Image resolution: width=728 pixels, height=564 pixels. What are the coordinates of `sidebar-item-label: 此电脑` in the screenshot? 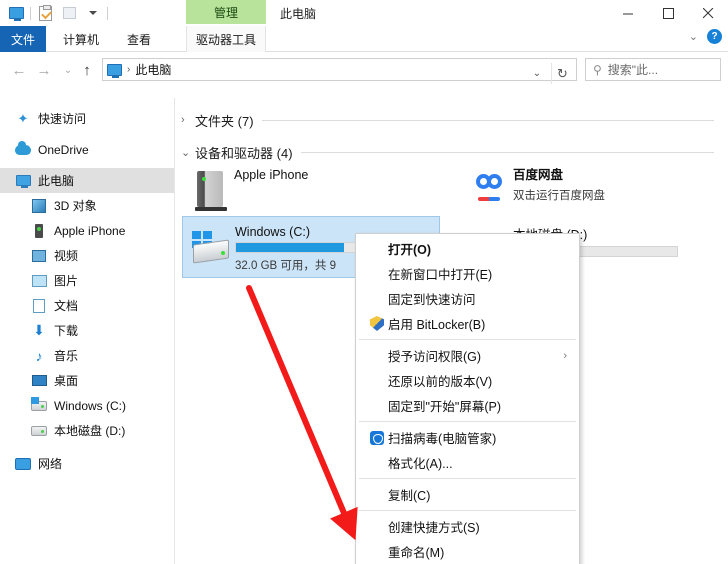 It's located at (56, 181).